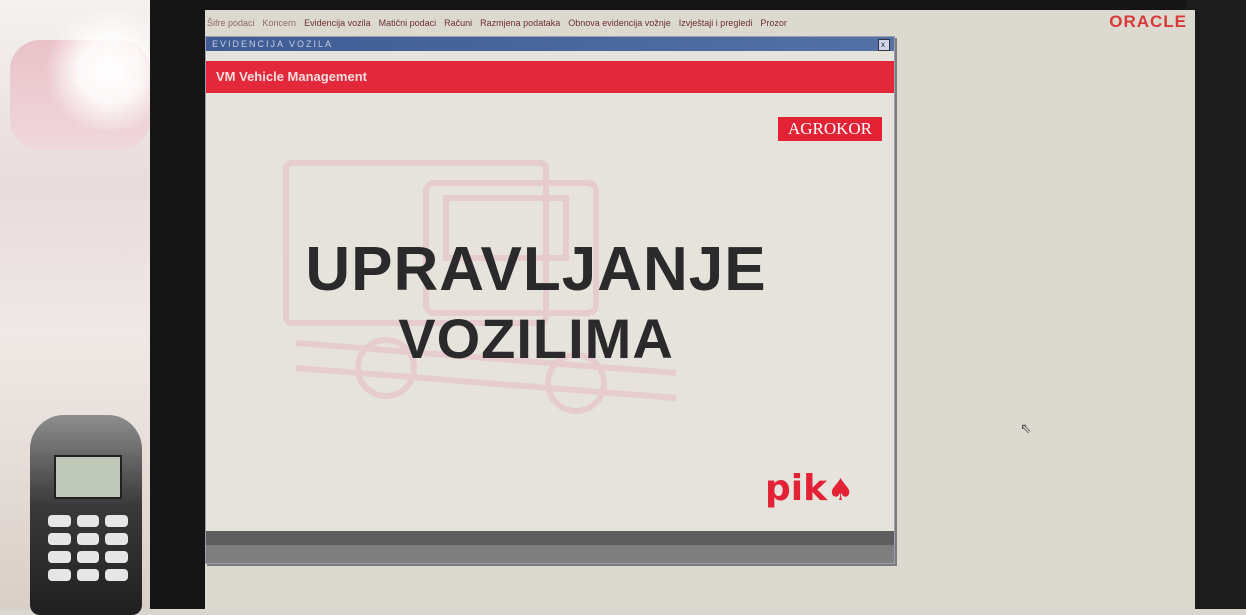  I want to click on close-icon: x, so click(884, 45).